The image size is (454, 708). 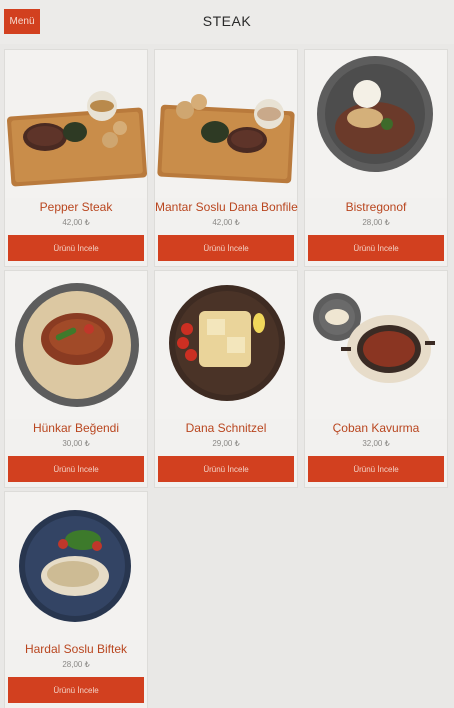 What do you see at coordinates (226, 207) in the screenshot?
I see `product-name: Mantar Soslu Dana Bonfile` at bounding box center [226, 207].